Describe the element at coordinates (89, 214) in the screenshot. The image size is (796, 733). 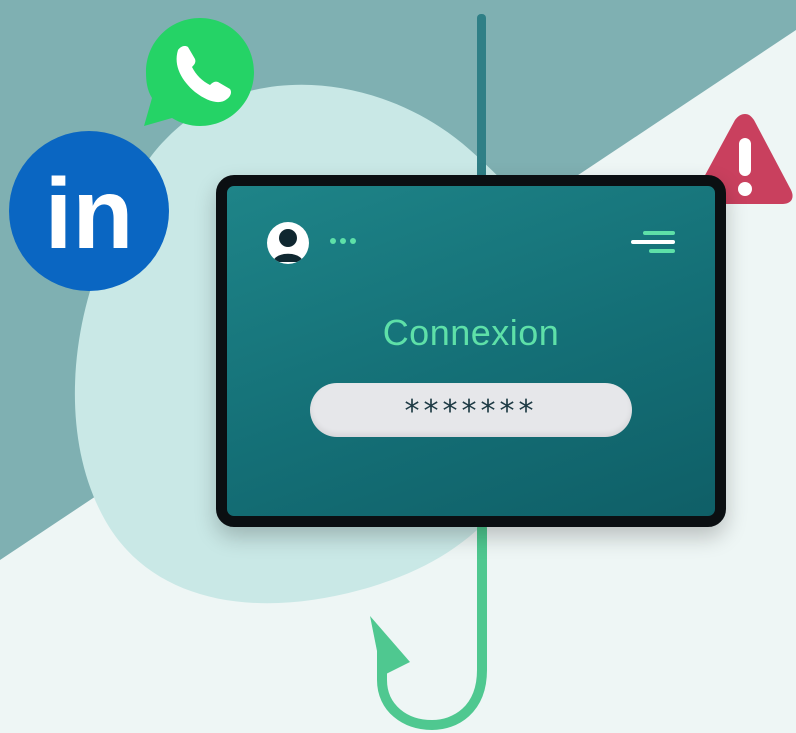
I see `linkedin-logo-text: in` at that location.